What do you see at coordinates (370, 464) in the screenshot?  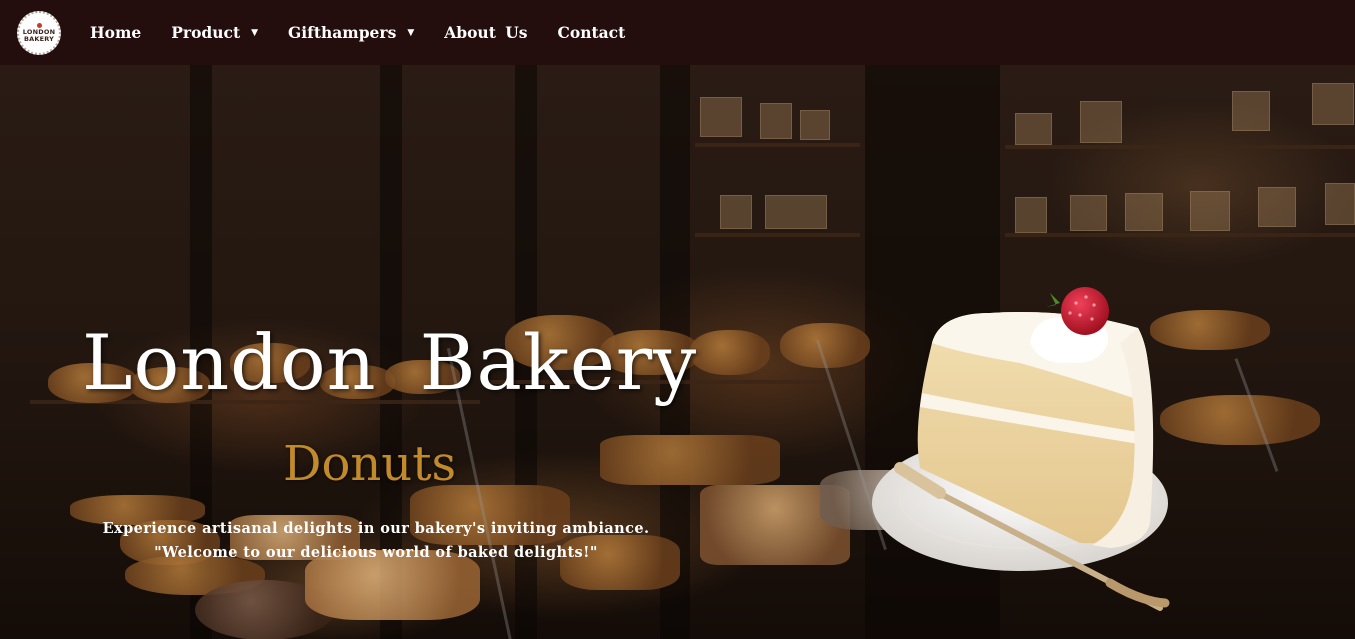 I see `hero-subtitle: Donuts` at bounding box center [370, 464].